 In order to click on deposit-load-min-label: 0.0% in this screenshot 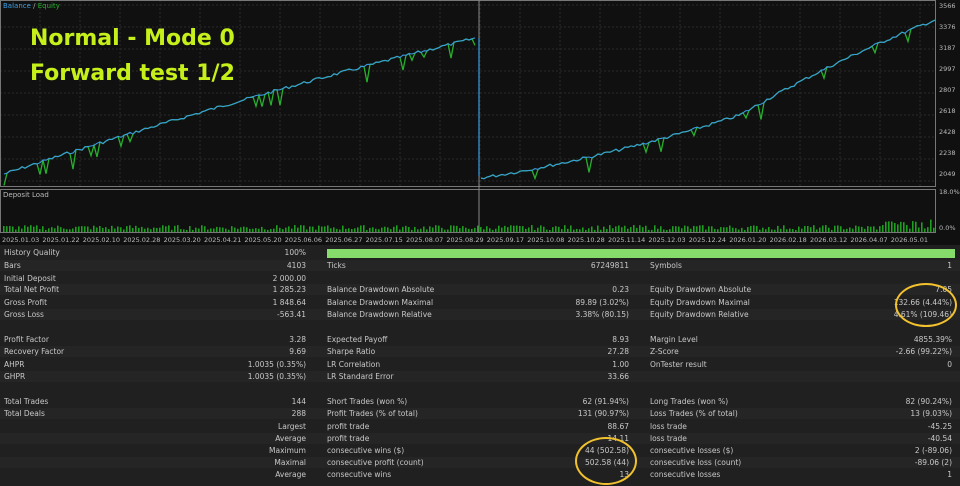, I will do `click(947, 228)`.